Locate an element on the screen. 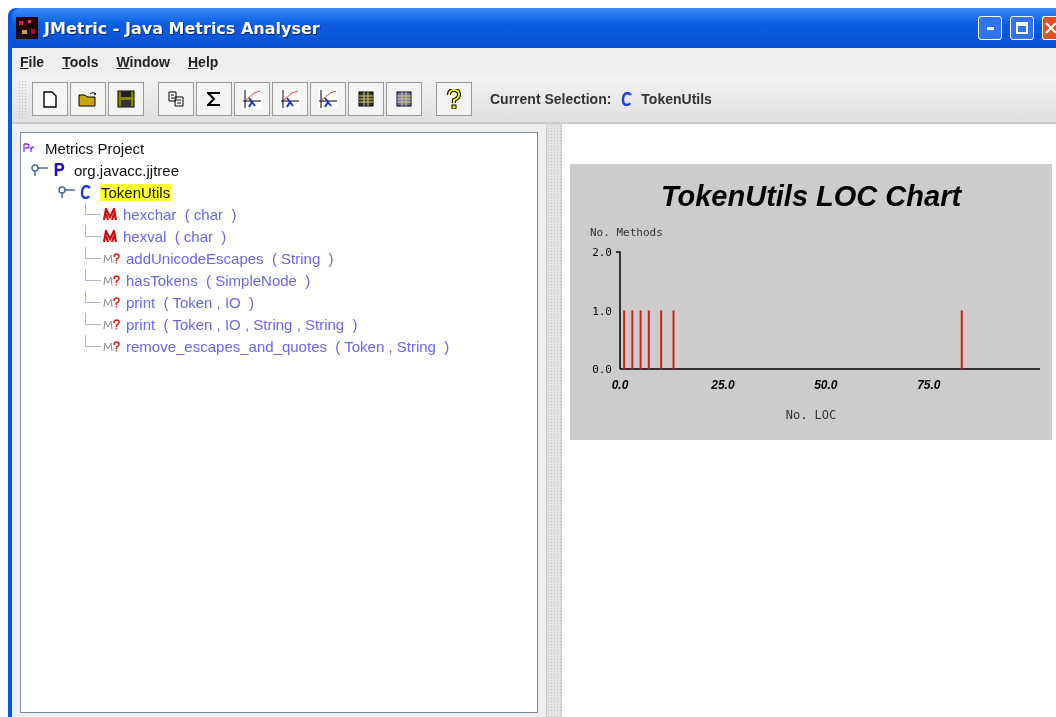  x-tick-label: 0.0 is located at coordinates (620, 385).